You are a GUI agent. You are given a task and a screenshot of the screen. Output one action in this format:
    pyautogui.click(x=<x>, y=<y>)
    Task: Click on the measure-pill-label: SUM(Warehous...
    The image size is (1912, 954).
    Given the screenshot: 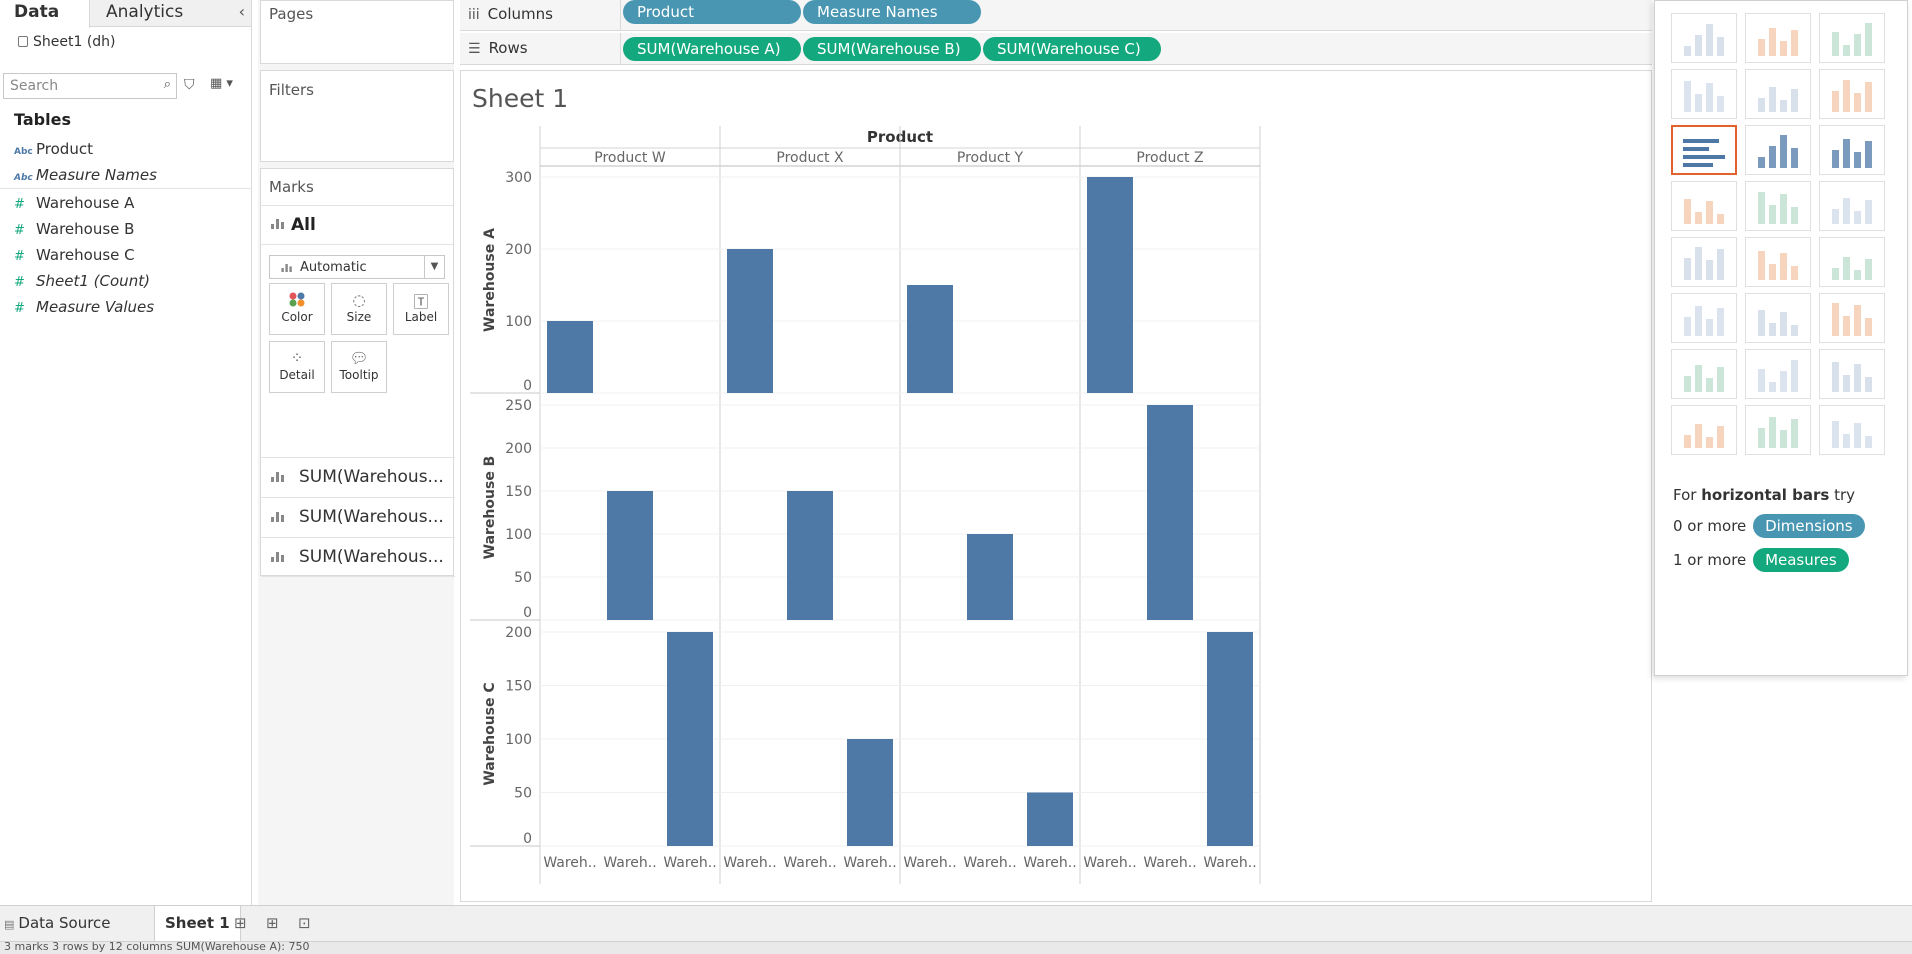 What is the action you would take?
    pyautogui.click(x=371, y=477)
    